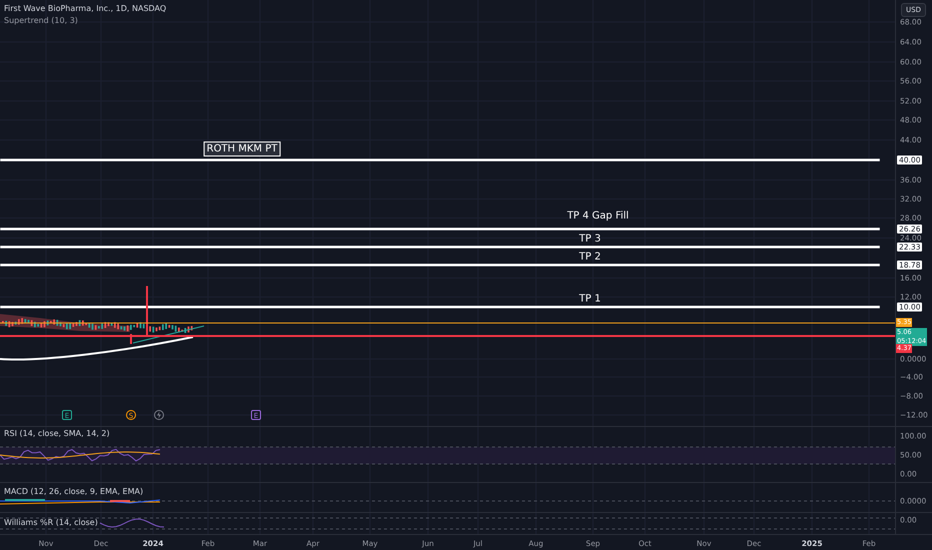 The image size is (932, 550). What do you see at coordinates (590, 299) in the screenshot?
I see `level-label: TP 1` at bounding box center [590, 299].